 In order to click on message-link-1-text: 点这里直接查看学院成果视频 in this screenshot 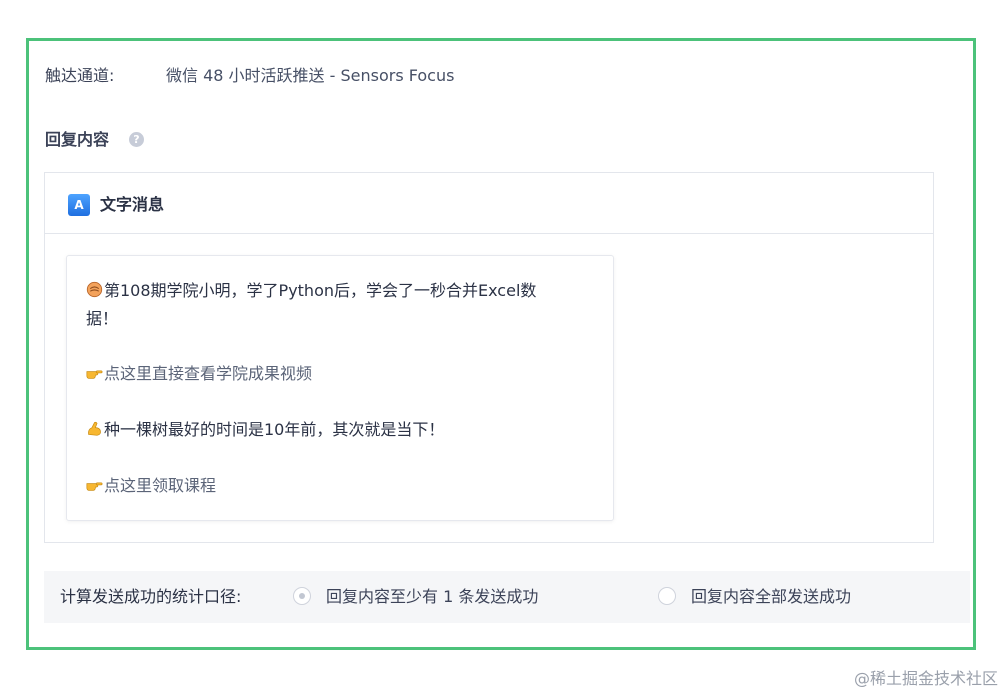, I will do `click(208, 373)`.